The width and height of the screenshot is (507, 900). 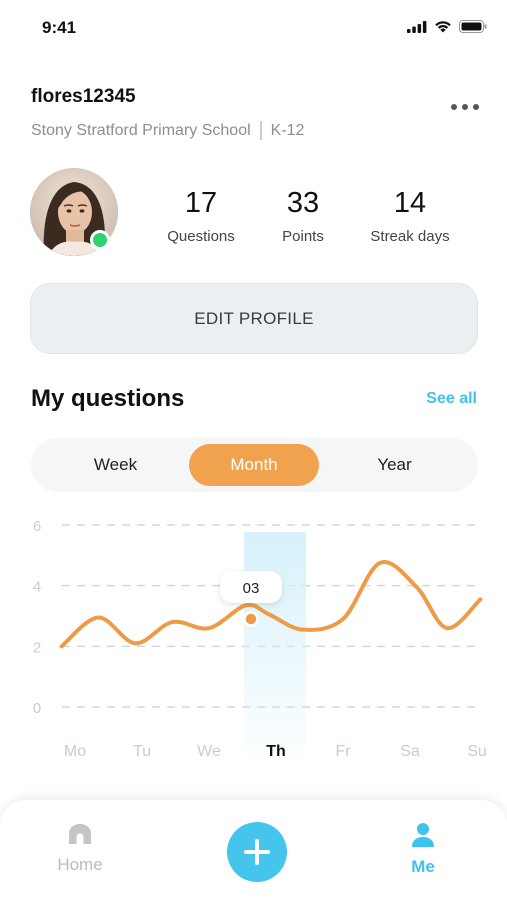 What do you see at coordinates (251, 588) in the screenshot?
I see `tooltip-value: 03` at bounding box center [251, 588].